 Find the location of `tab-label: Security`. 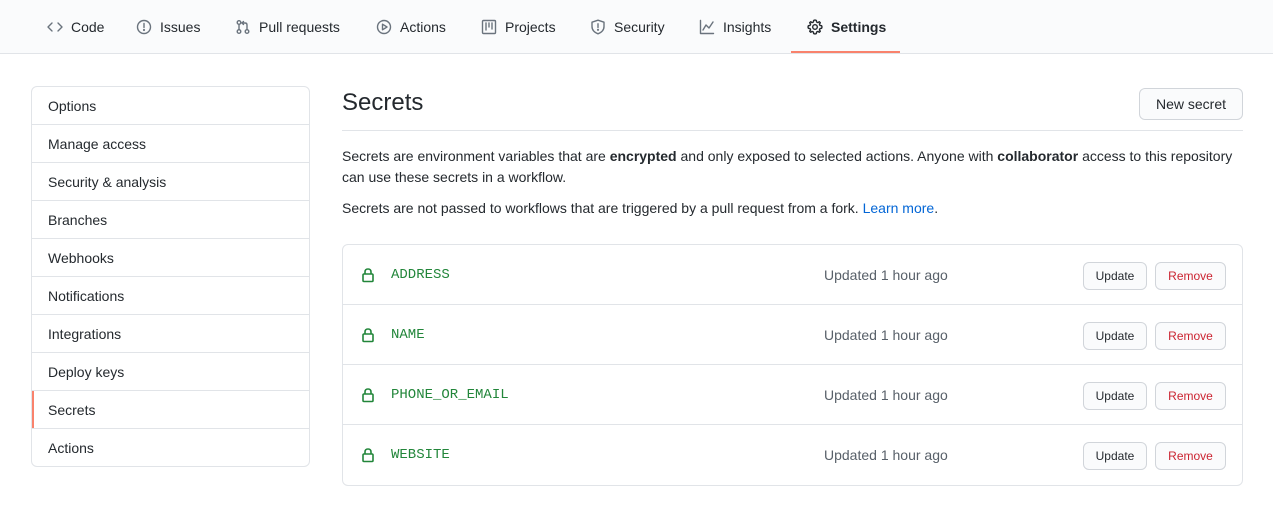

tab-label: Security is located at coordinates (639, 27).